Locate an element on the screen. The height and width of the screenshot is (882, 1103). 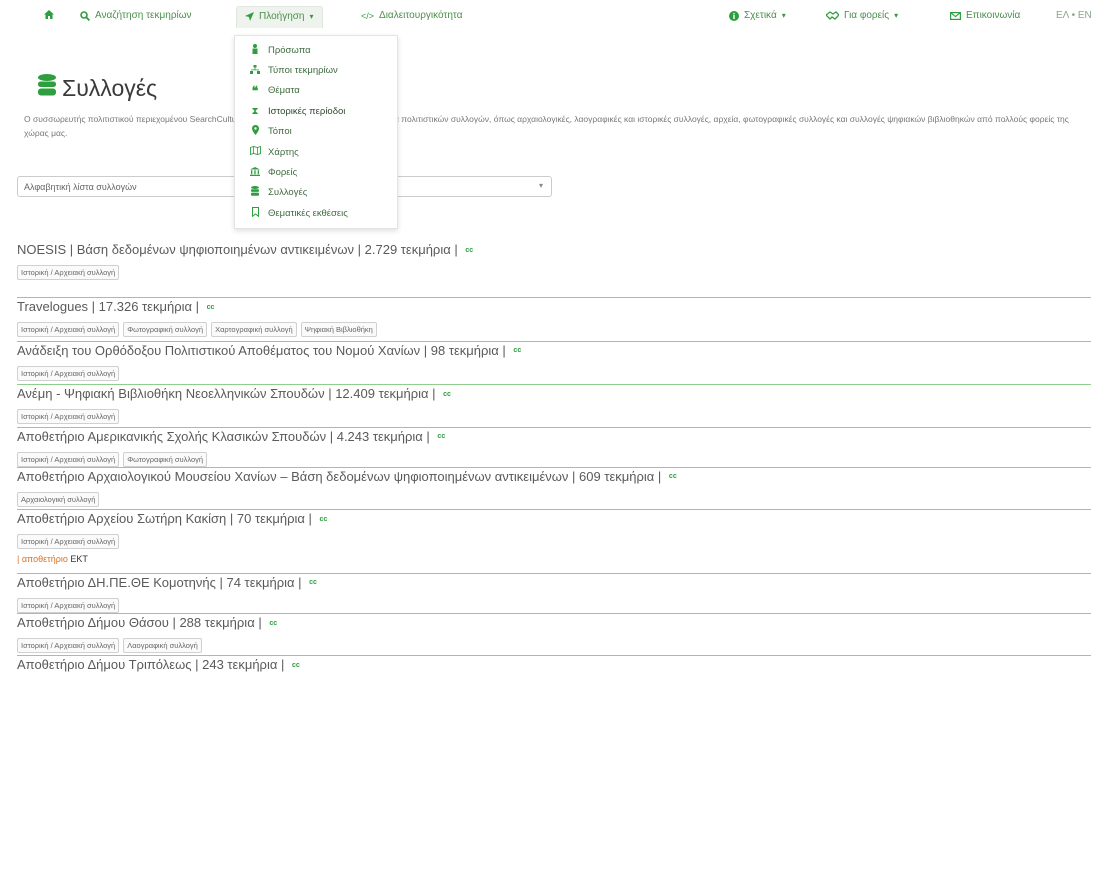
person-icon is located at coordinates (255, 50).